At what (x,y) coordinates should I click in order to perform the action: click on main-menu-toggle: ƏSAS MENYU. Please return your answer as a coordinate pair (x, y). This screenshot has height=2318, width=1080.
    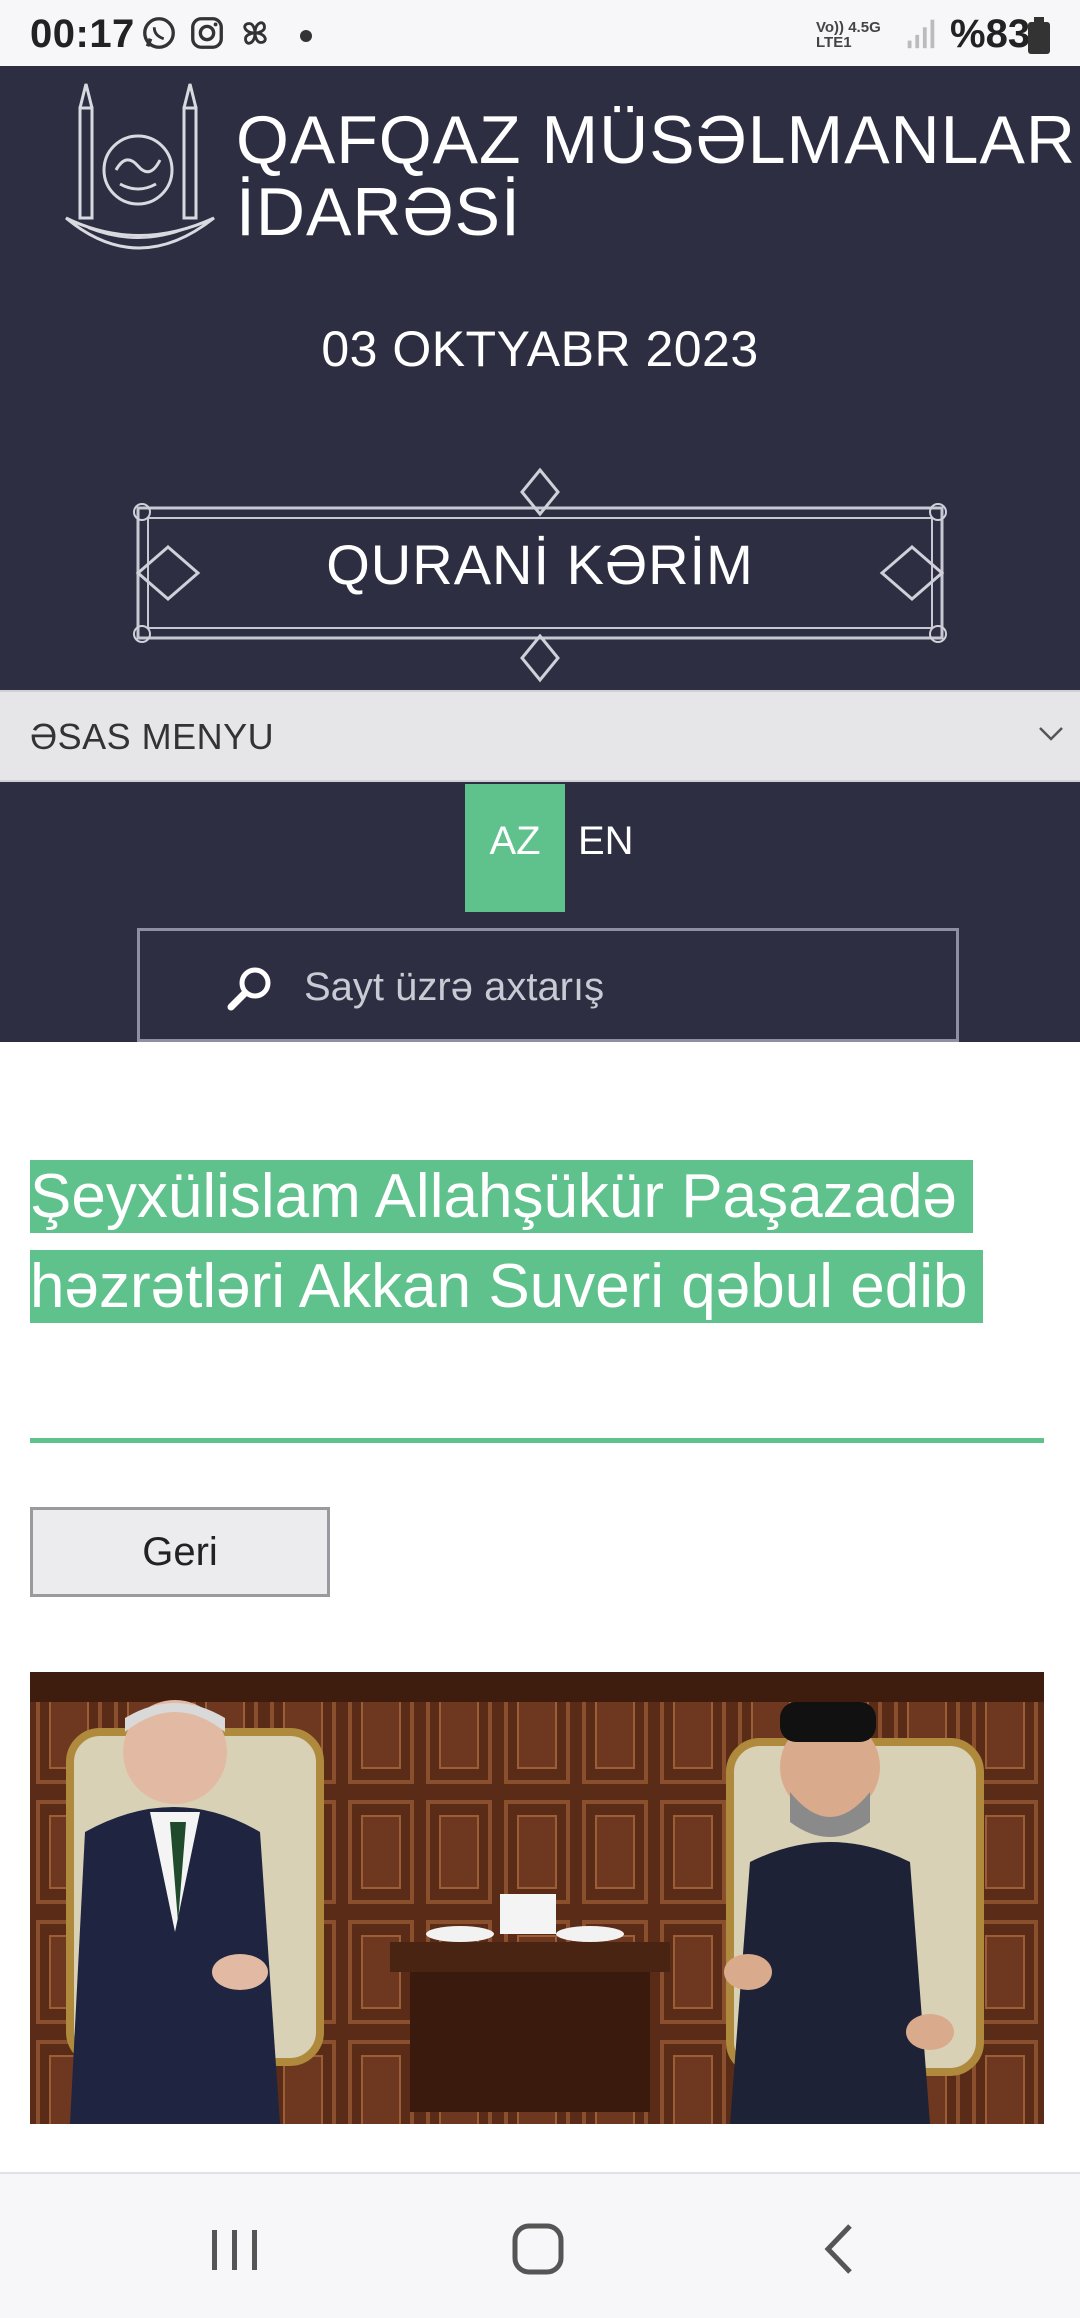
    Looking at the image, I should click on (540, 736).